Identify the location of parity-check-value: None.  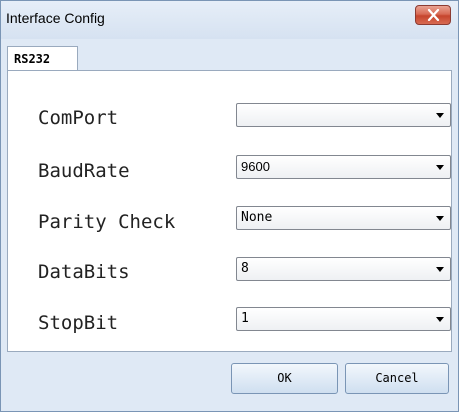
(257, 217).